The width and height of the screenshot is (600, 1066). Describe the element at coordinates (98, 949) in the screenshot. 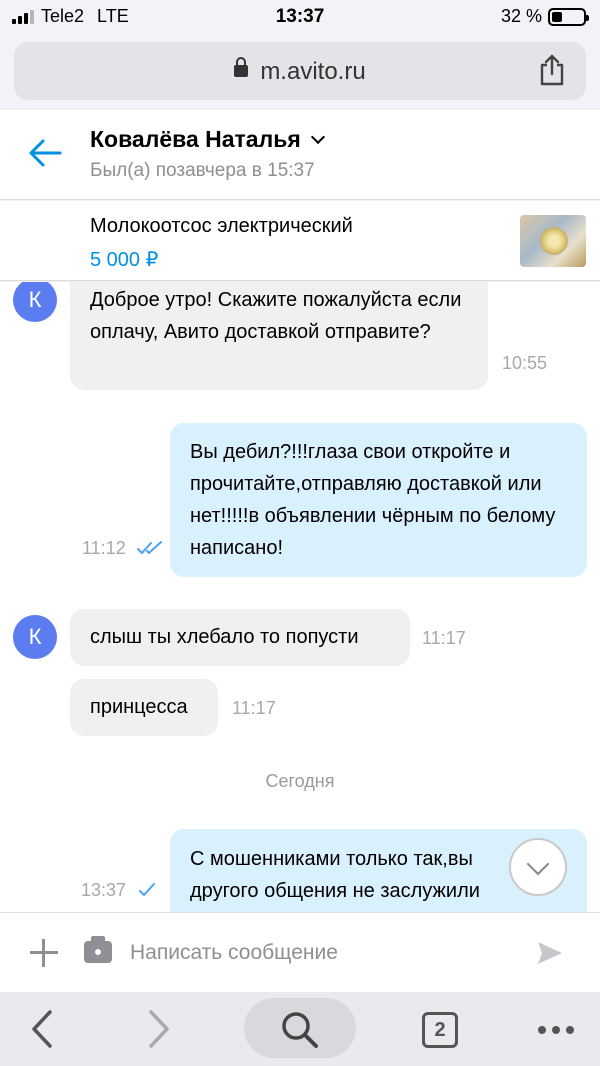

I see `camera-icon` at that location.